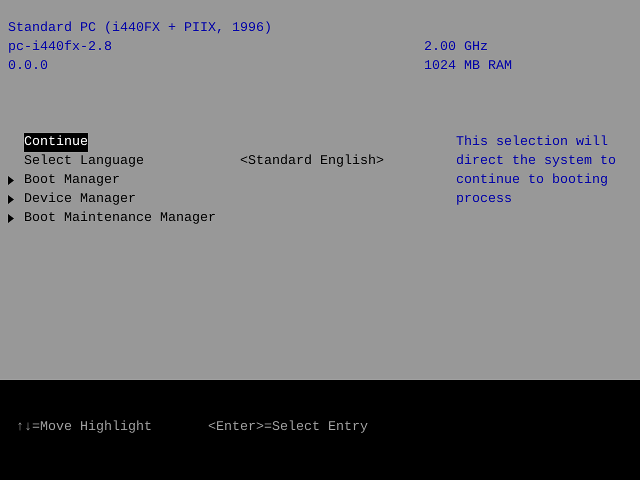  I want to click on language-value: <Standard English>, so click(312, 161).